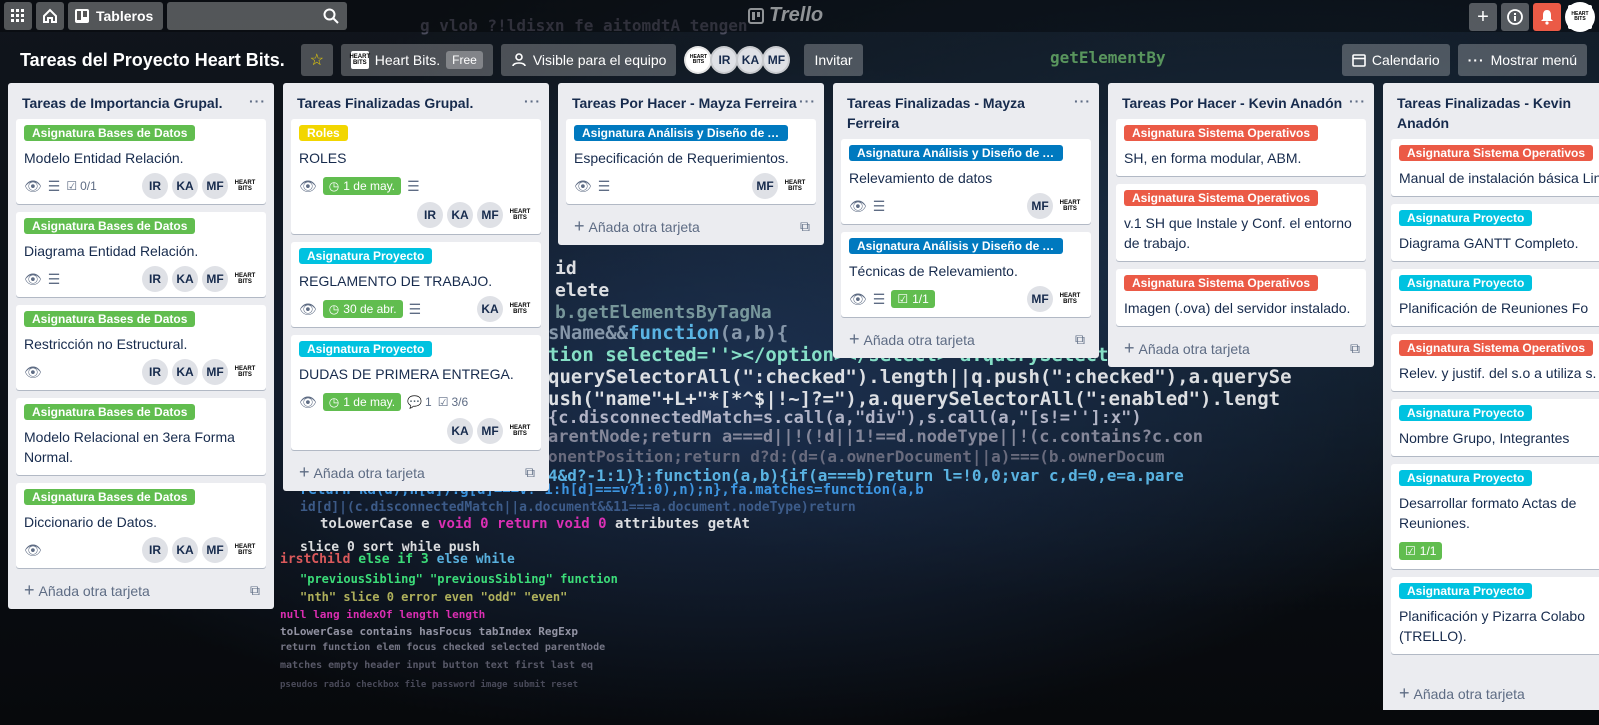  I want to click on show-menu-button: ··· Mostrar menú, so click(1522, 60).